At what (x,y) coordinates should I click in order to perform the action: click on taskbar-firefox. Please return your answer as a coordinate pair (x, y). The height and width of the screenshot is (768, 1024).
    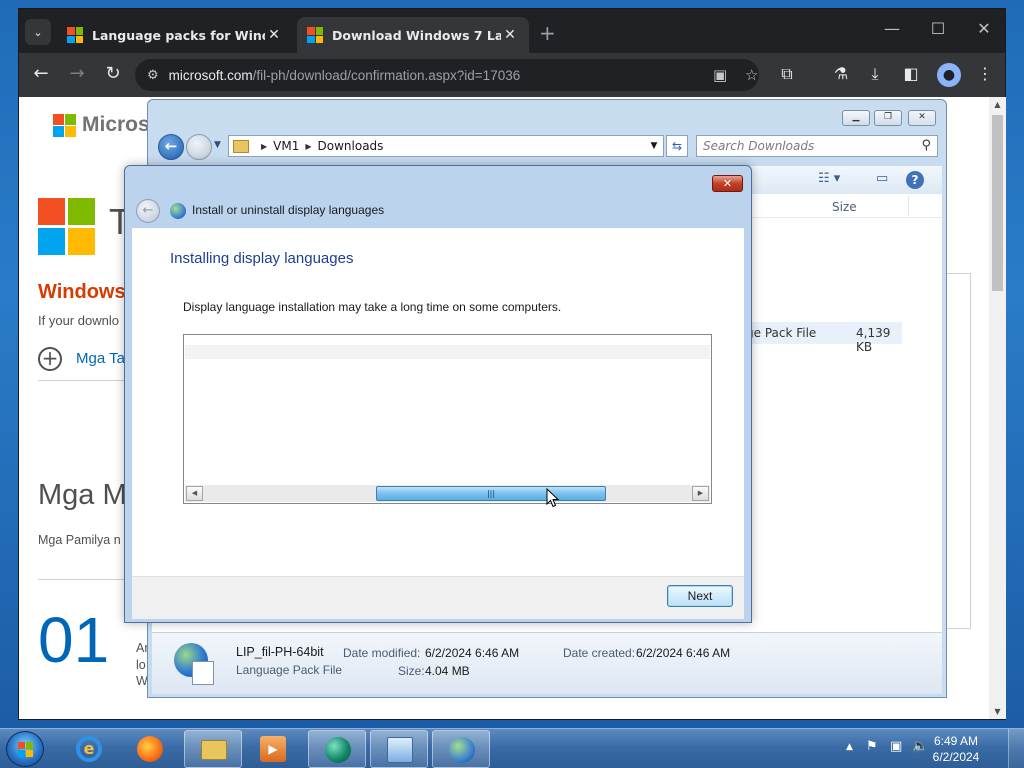
    Looking at the image, I should click on (150, 749).